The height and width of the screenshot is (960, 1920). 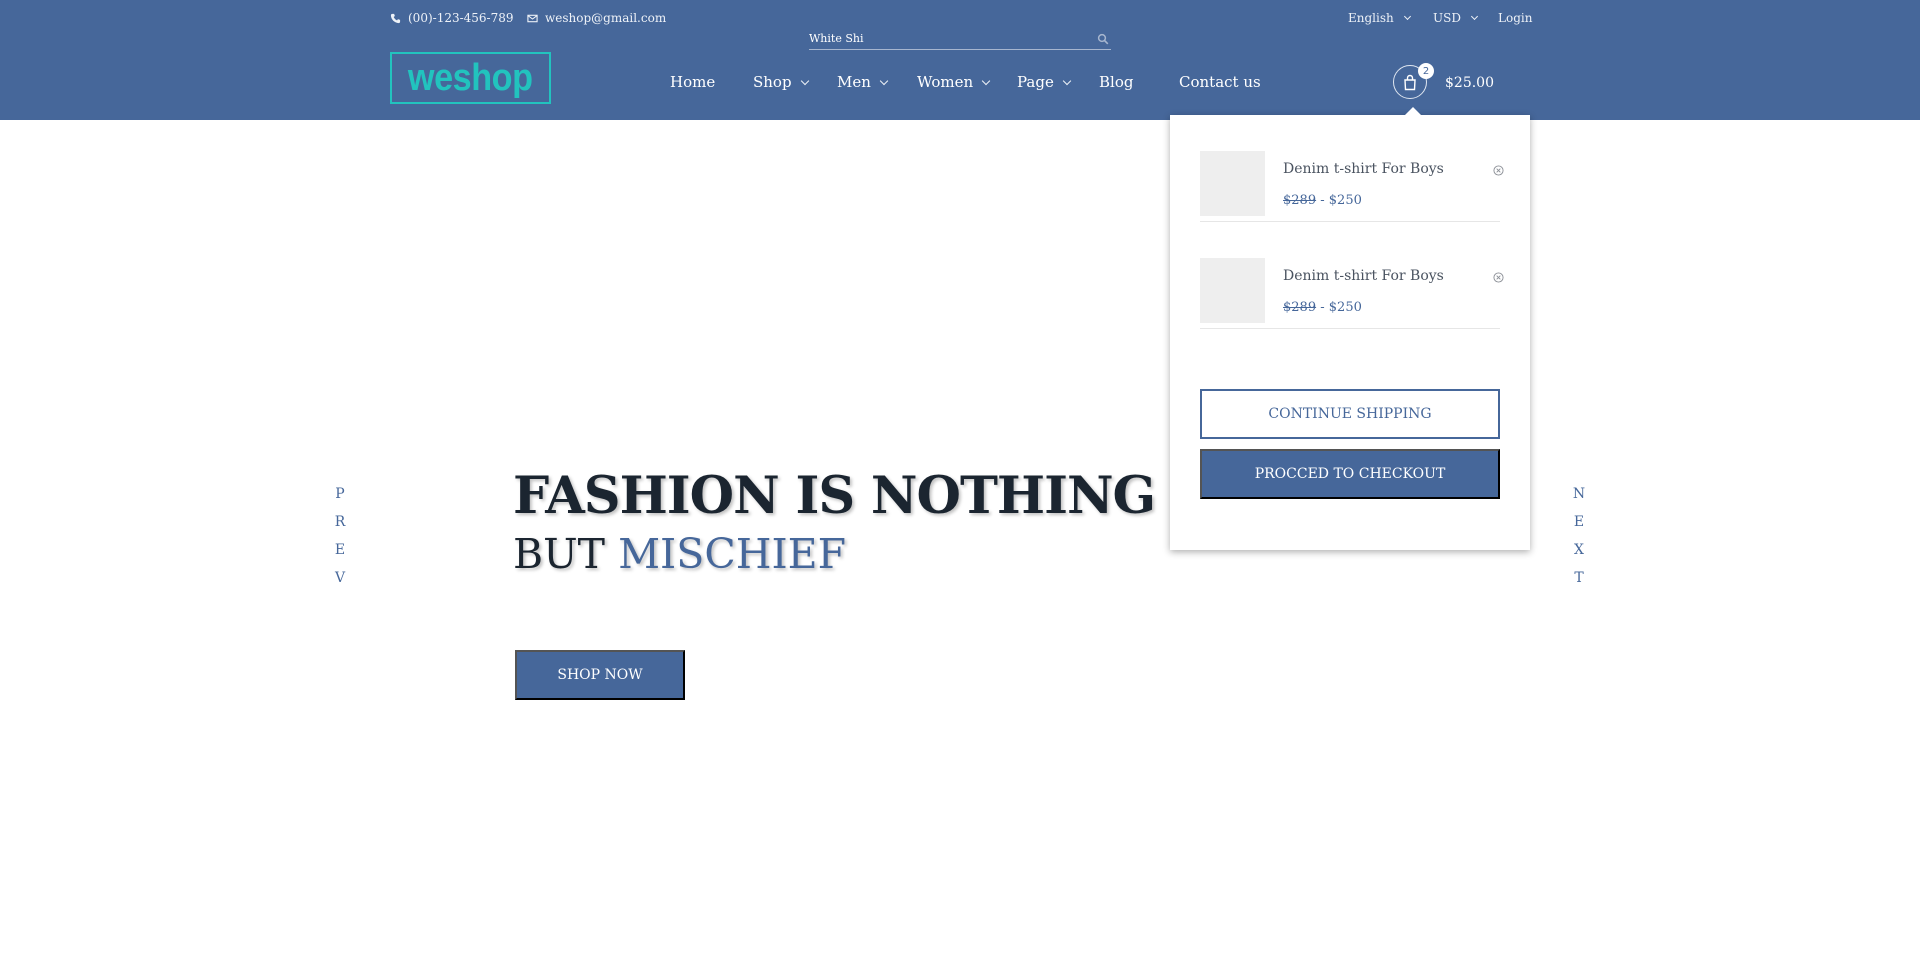 I want to click on nav-blog-label: Blog, so click(x=1116, y=82).